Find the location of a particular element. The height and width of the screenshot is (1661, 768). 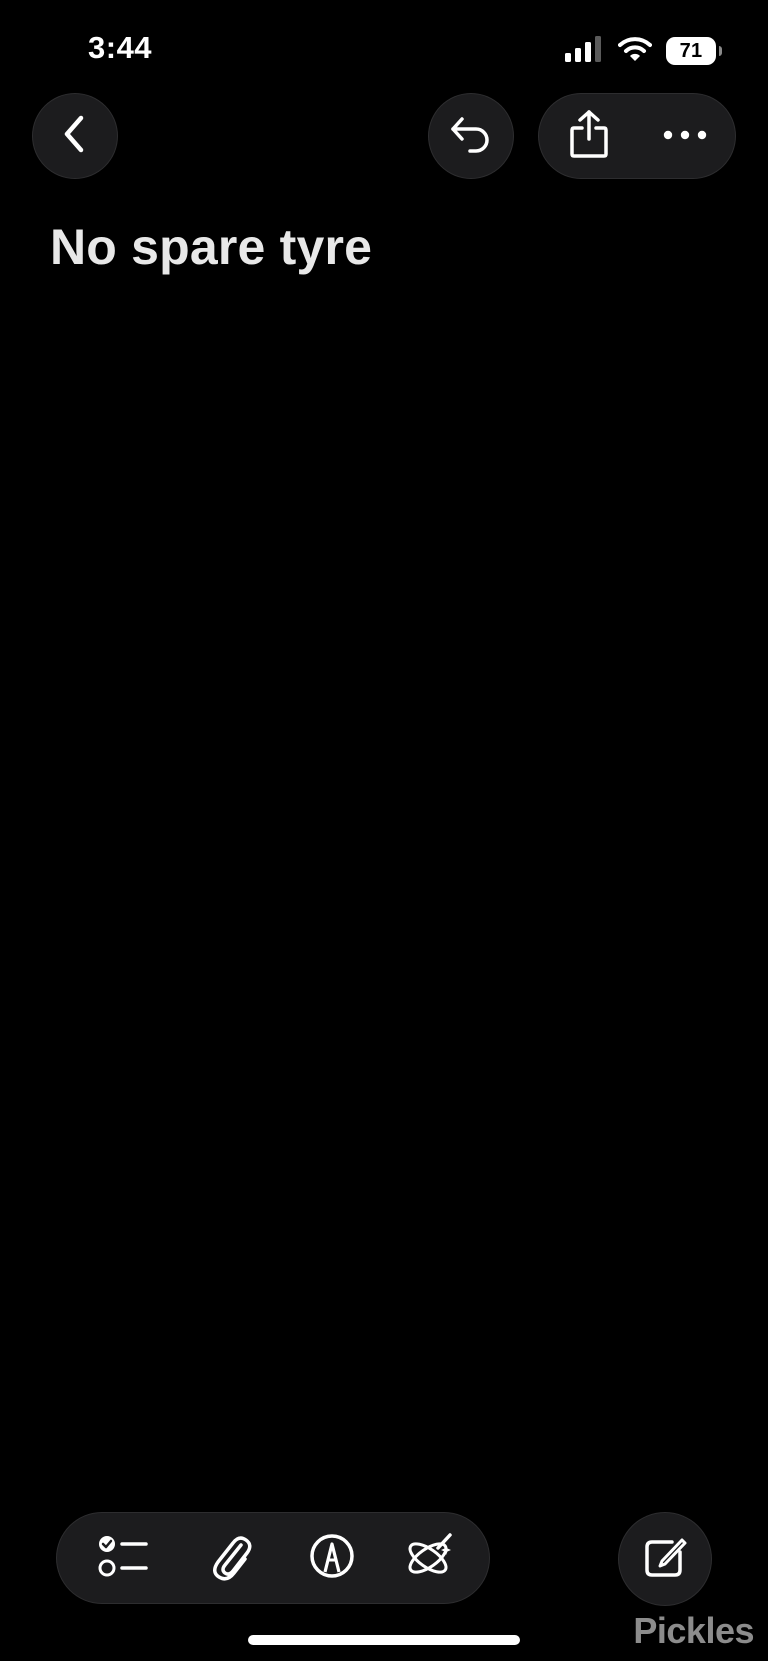

wifi-icon is located at coordinates (635, 51).